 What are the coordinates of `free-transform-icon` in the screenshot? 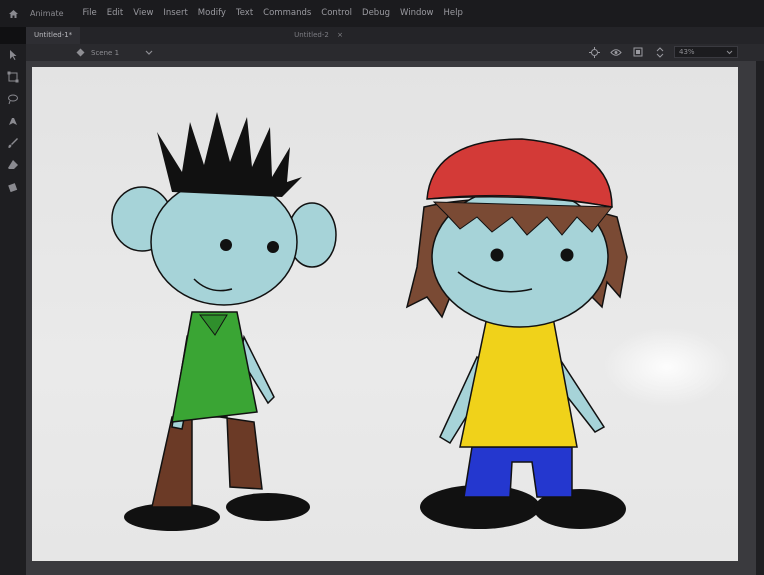 It's located at (13, 77).